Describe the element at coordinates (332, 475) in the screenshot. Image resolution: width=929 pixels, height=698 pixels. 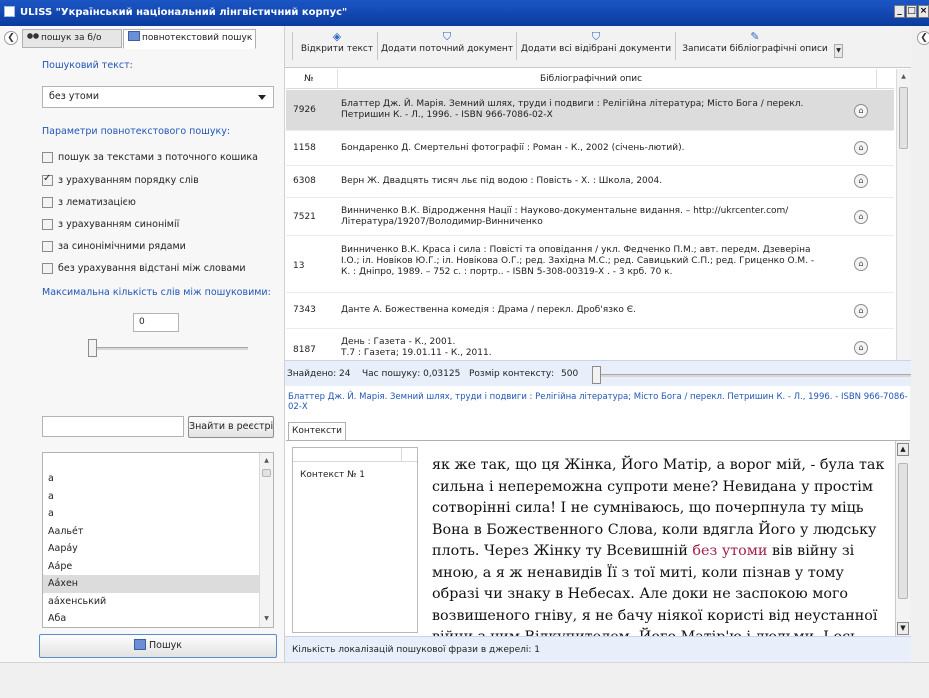
I see `list-item: Контекст № 1` at that location.